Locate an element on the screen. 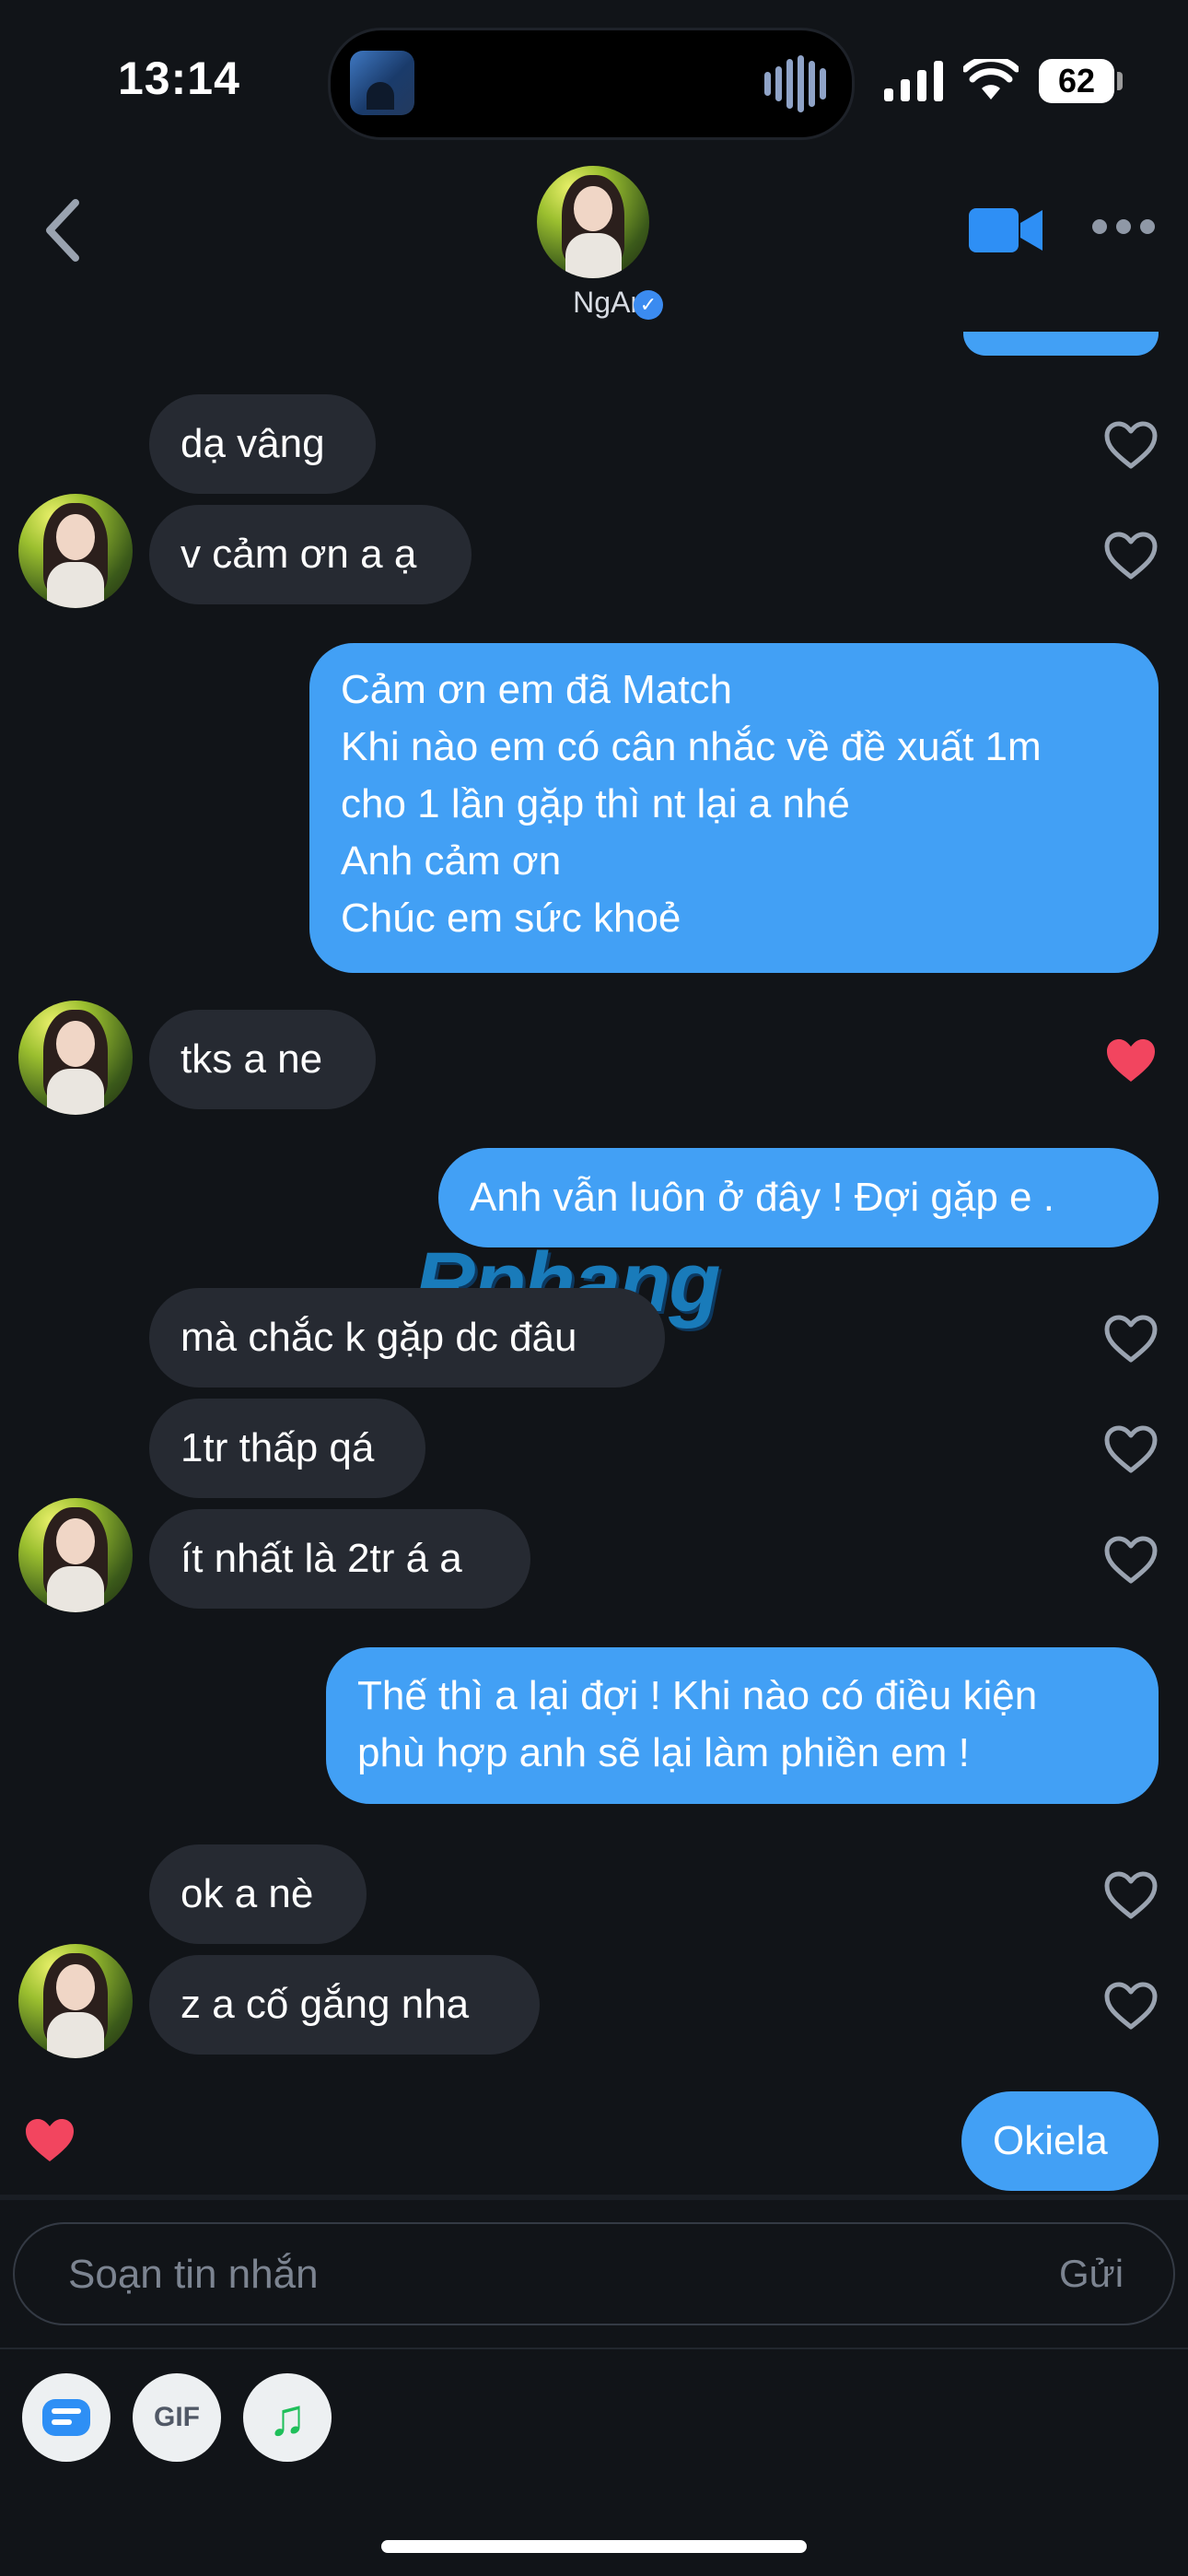 Image resolution: width=1188 pixels, height=2576 pixels. contact-avatar is located at coordinates (593, 222).